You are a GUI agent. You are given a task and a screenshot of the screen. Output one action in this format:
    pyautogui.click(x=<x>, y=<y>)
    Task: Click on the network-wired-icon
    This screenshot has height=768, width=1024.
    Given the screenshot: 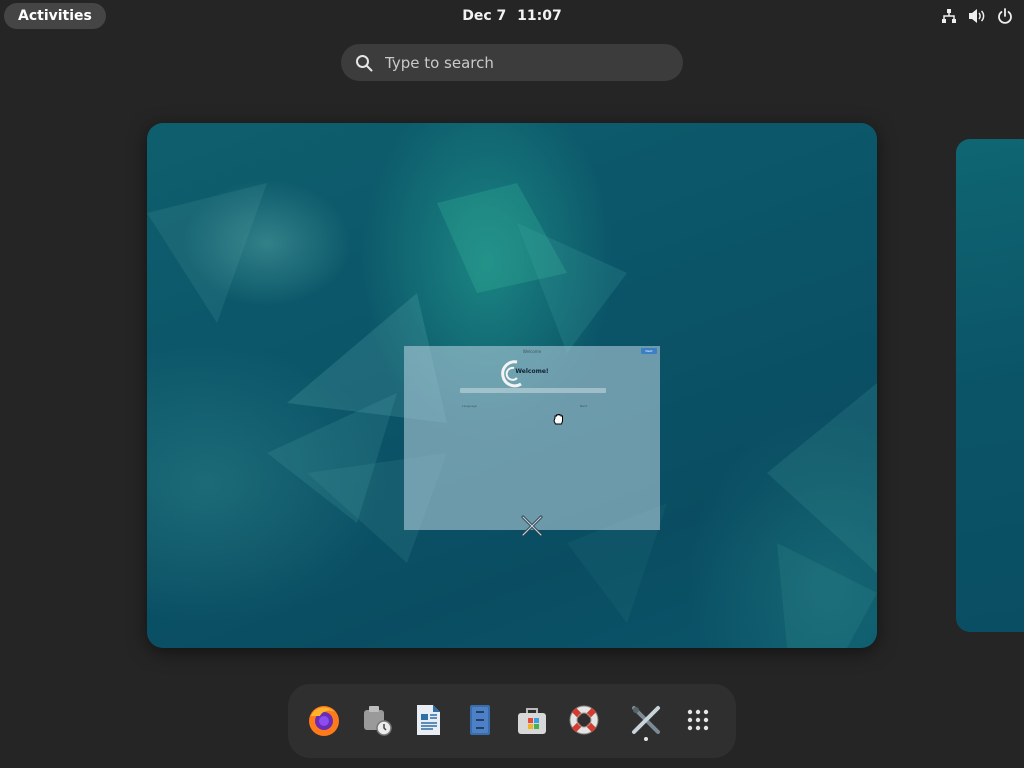 What is the action you would take?
    pyautogui.click(x=949, y=16)
    